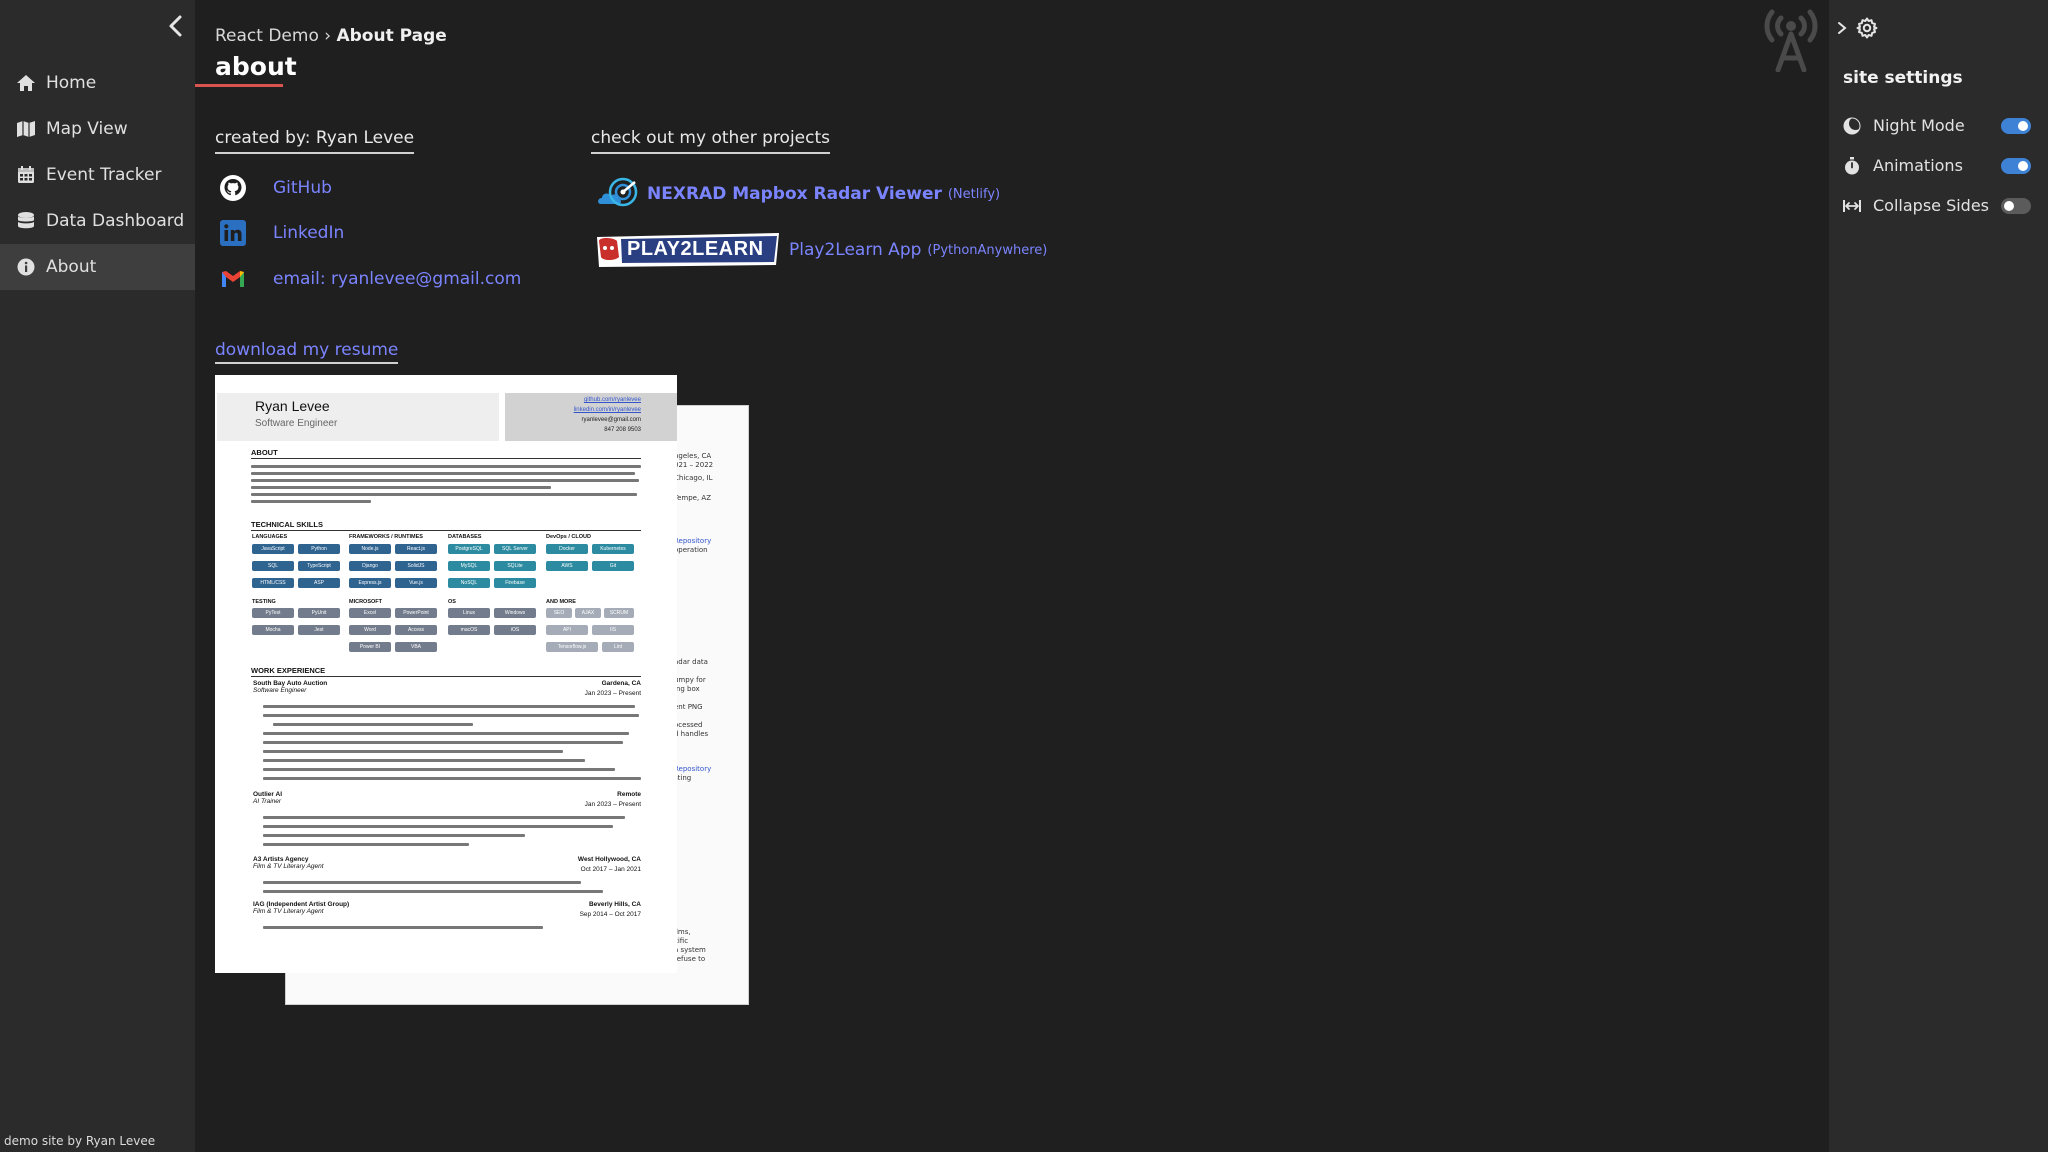 This screenshot has height=1152, width=2048. I want to click on setting-animations: Animations, so click(1941, 165).